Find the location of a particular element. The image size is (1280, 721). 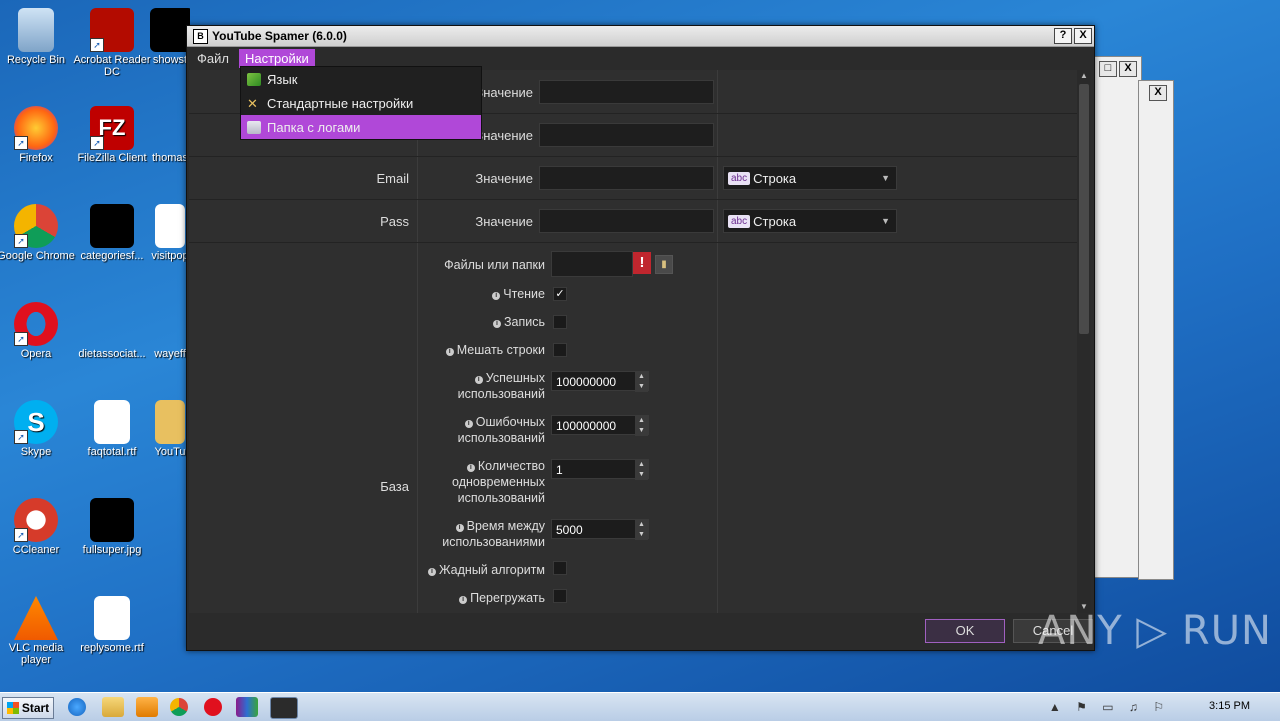

menu-item-language: Язык is located at coordinates (361, 79).